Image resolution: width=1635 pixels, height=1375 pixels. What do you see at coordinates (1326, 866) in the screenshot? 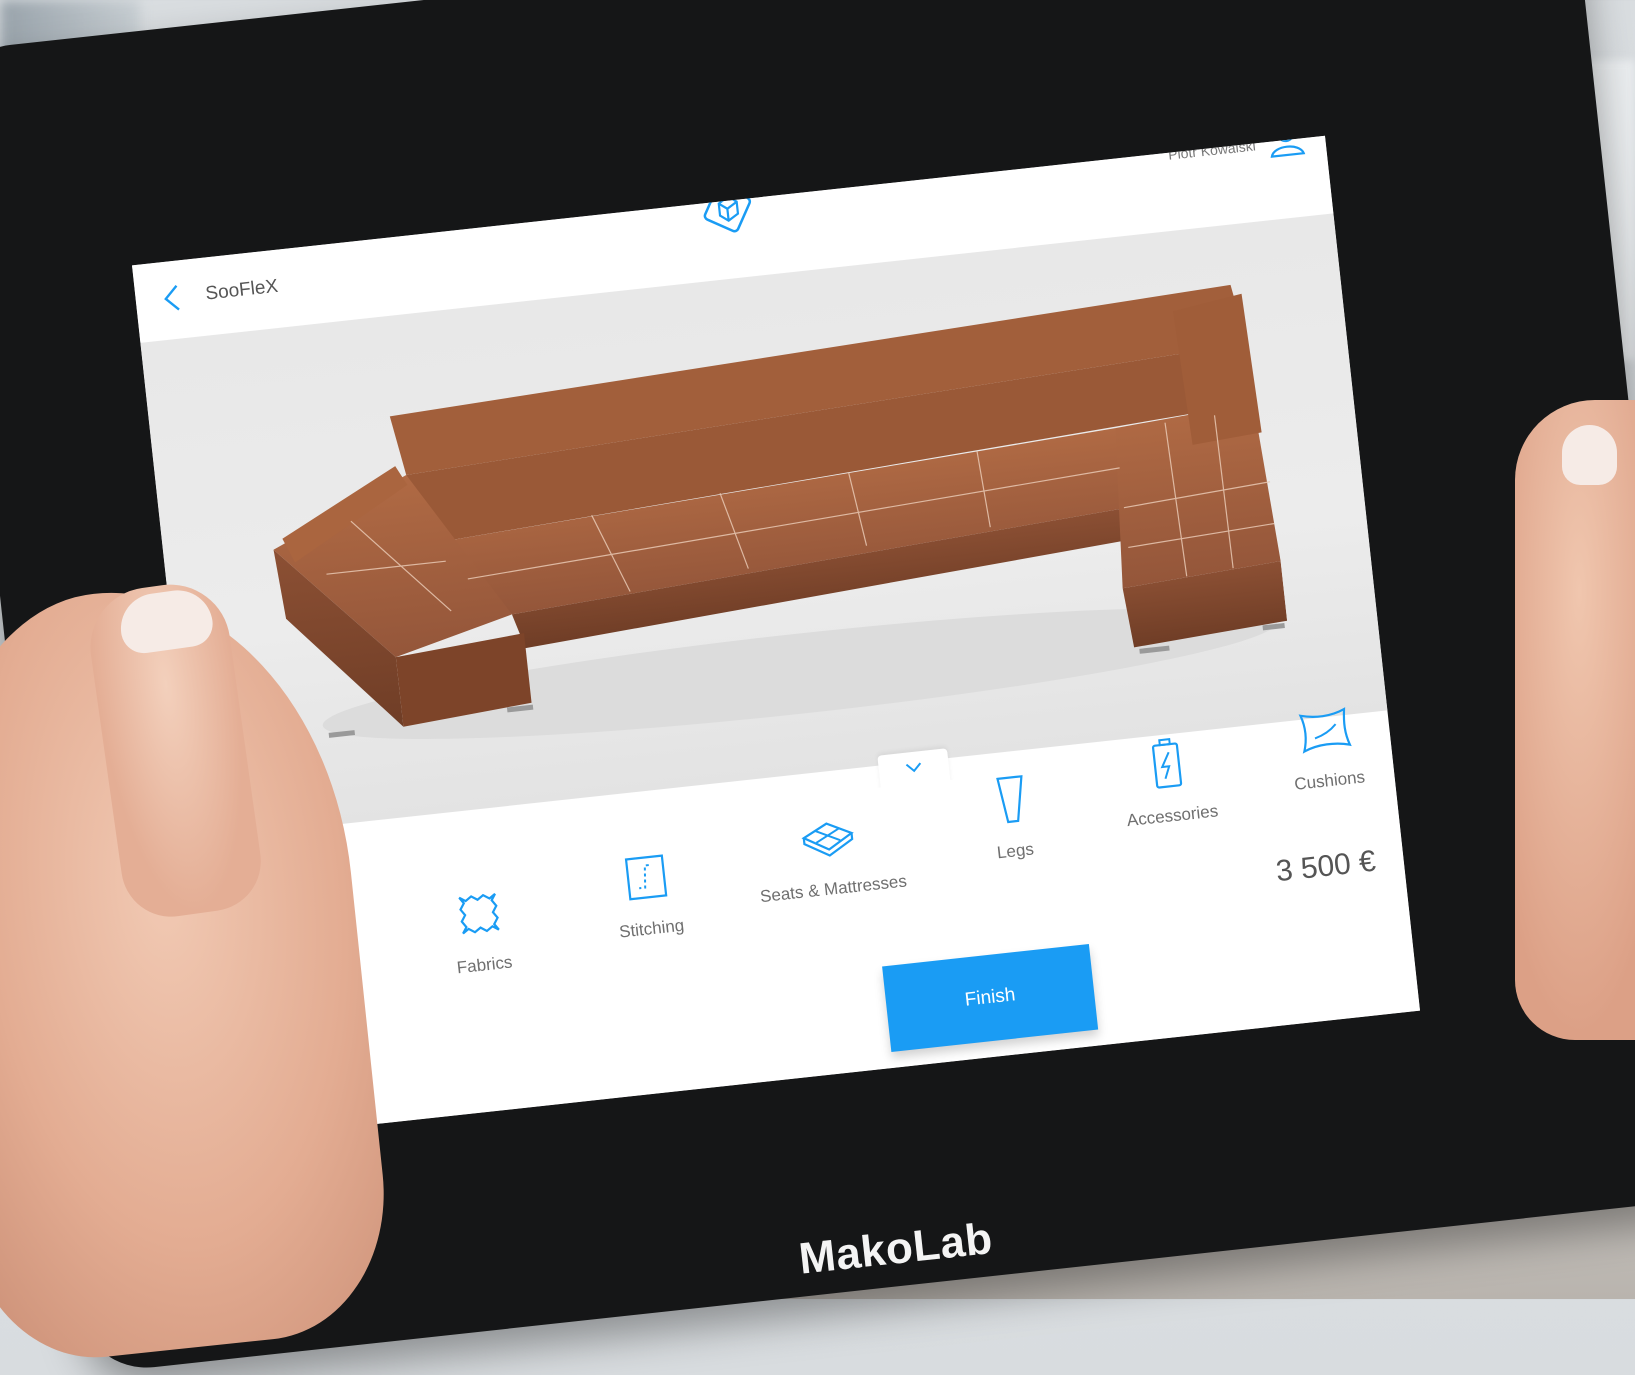
I see `total-price: 3 500 €` at bounding box center [1326, 866].